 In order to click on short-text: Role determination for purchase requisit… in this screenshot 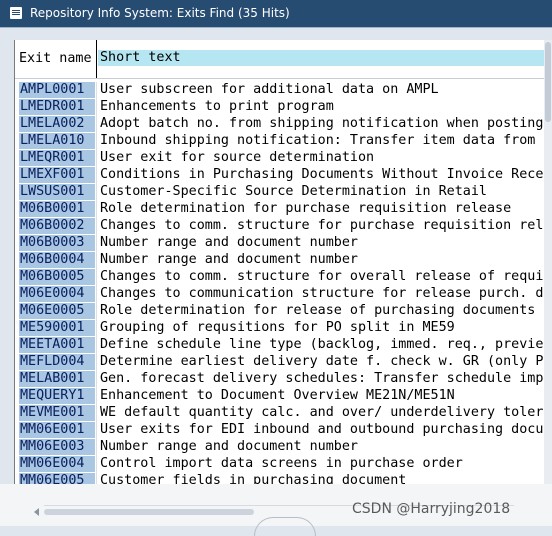, I will do `click(305, 209)`.